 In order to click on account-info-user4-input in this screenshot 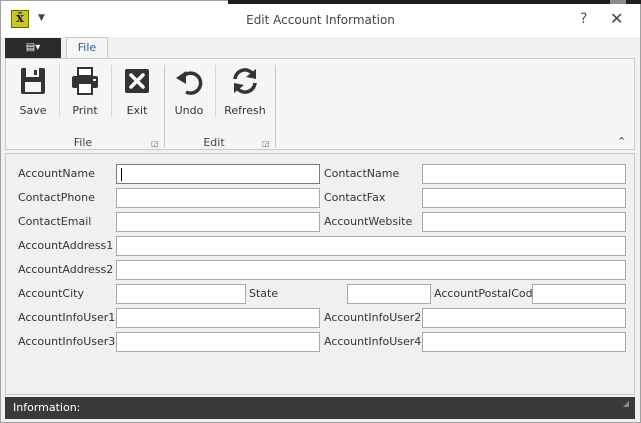, I will do `click(524, 342)`.